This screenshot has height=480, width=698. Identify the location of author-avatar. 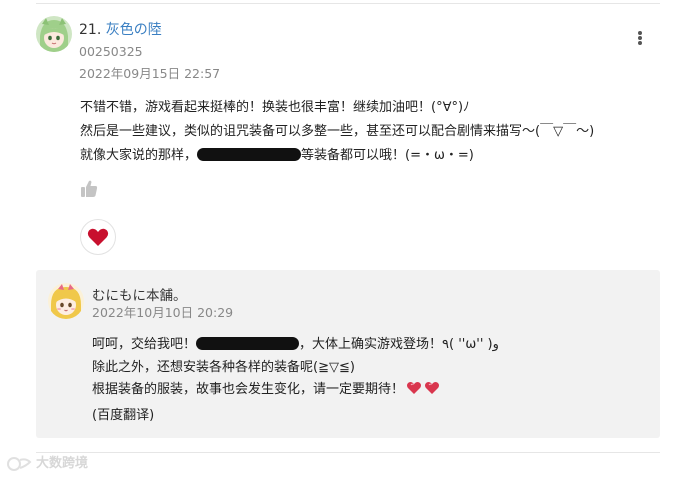
(54, 34).